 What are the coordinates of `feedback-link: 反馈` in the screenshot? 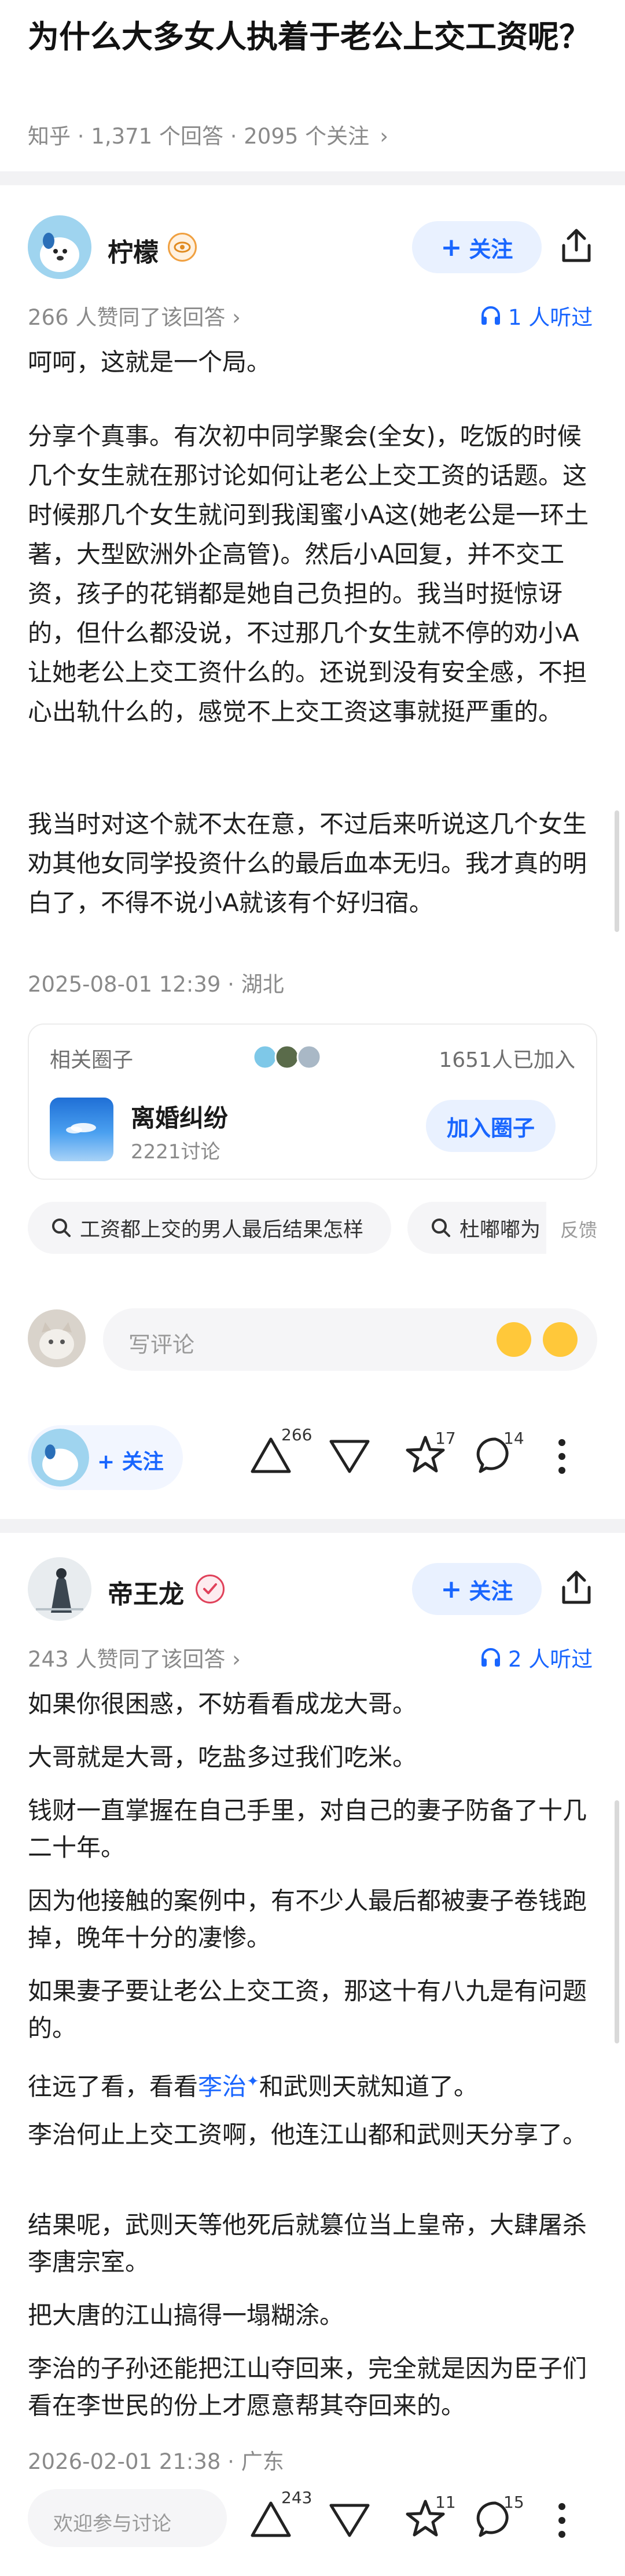 It's located at (578, 1229).